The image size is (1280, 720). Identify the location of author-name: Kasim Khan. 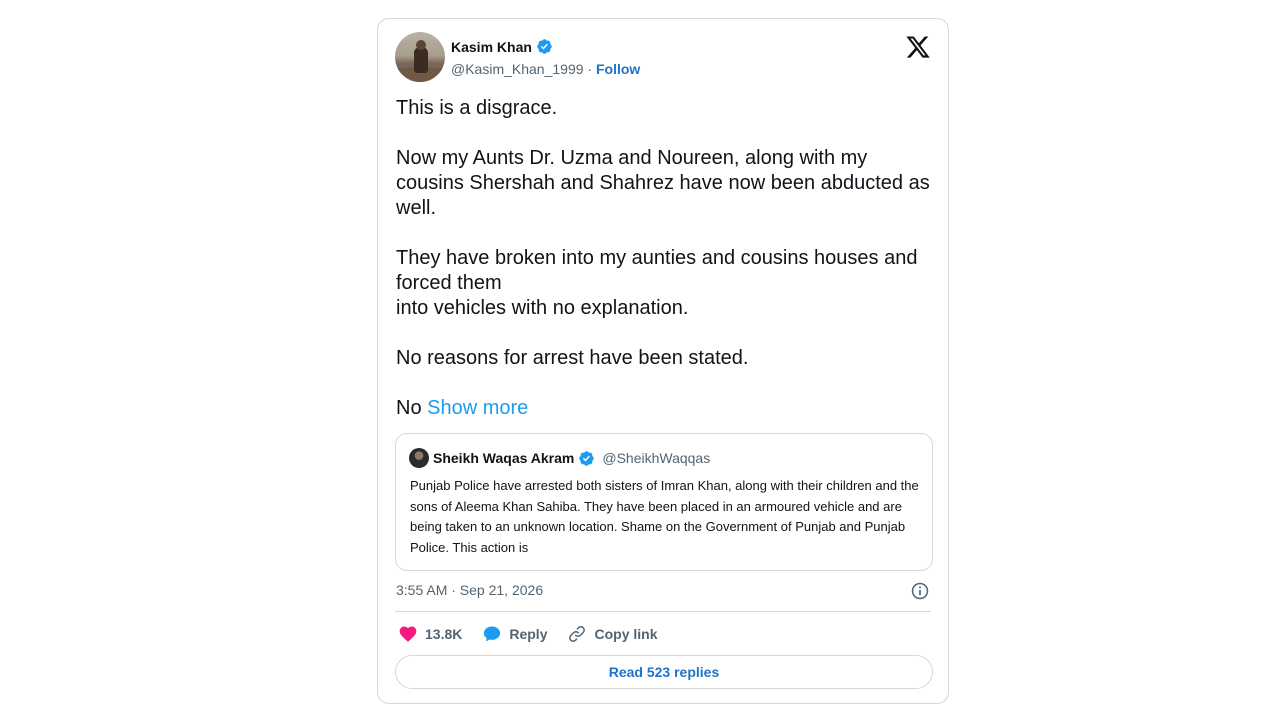
(491, 47).